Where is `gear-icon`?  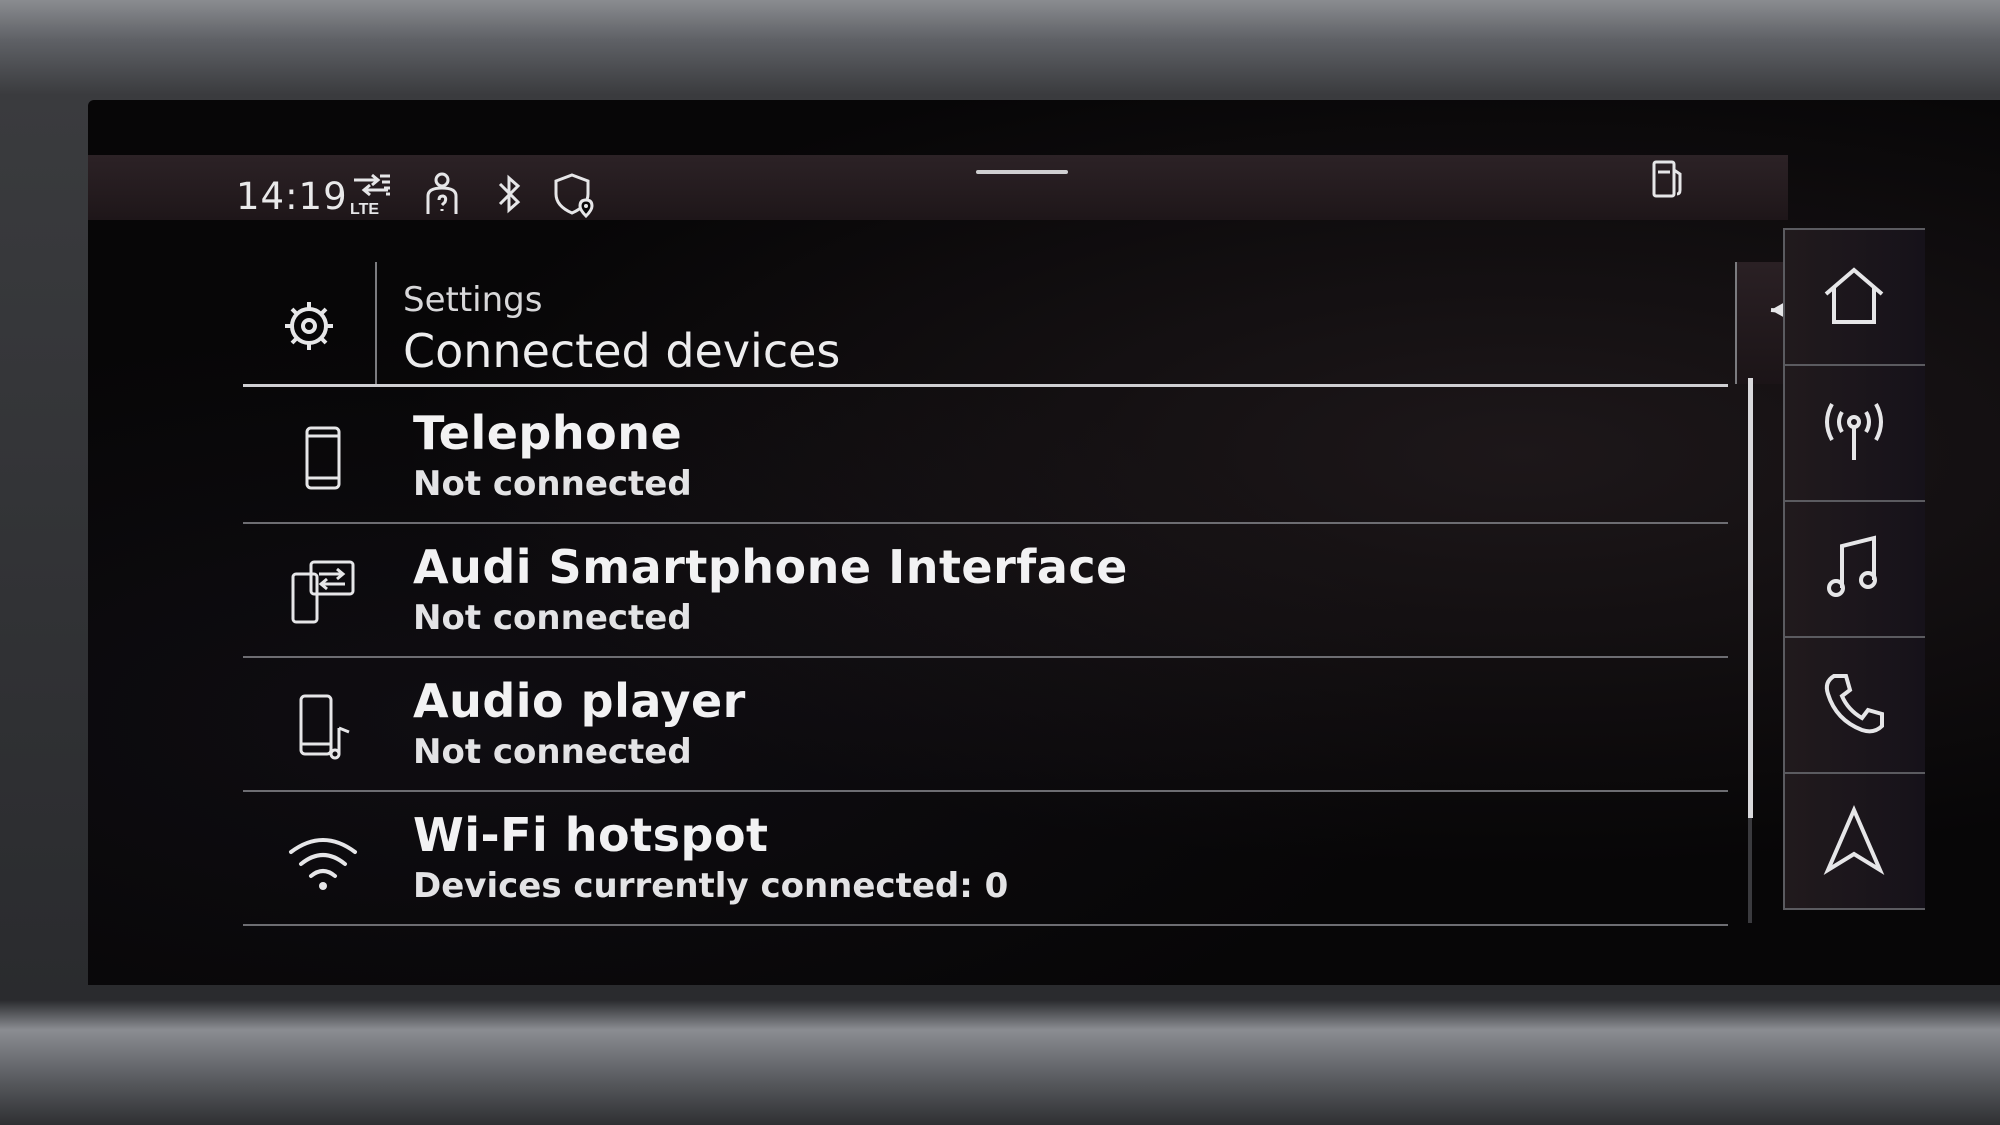
gear-icon is located at coordinates (309, 326).